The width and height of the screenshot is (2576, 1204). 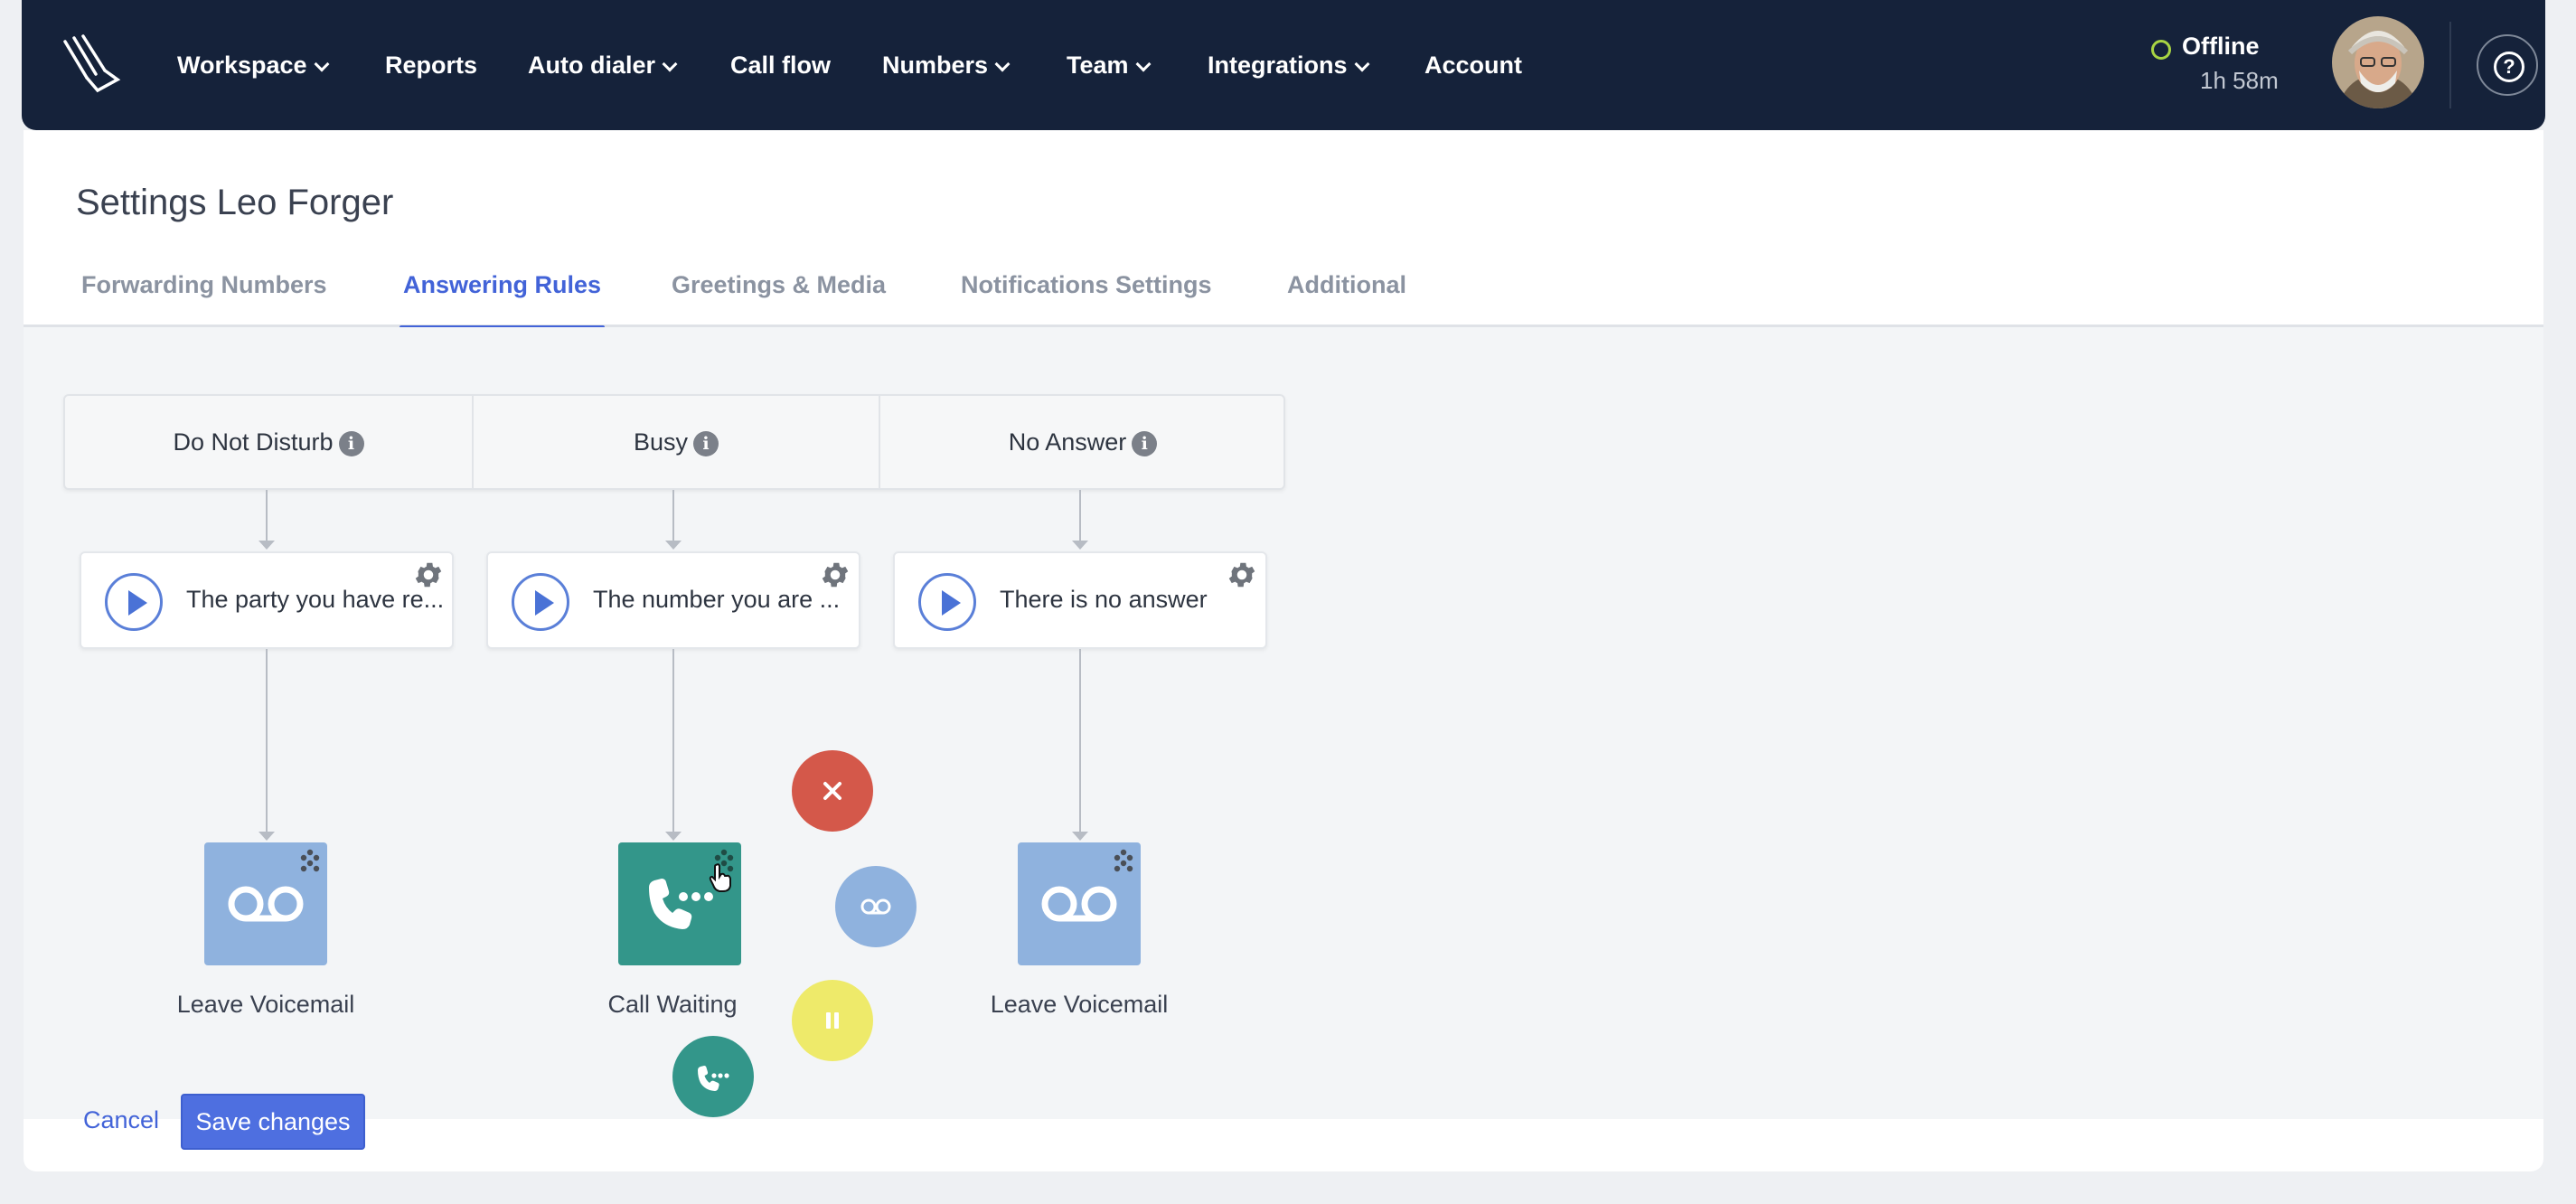 I want to click on save-changes-button: Save changes, so click(x=273, y=1122).